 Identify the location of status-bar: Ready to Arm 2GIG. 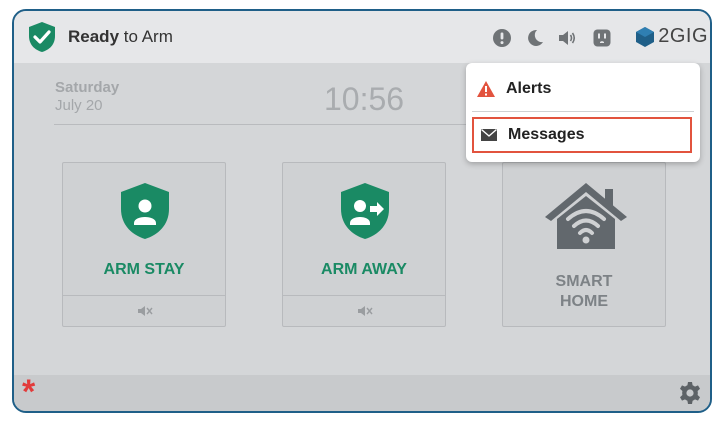
(362, 37).